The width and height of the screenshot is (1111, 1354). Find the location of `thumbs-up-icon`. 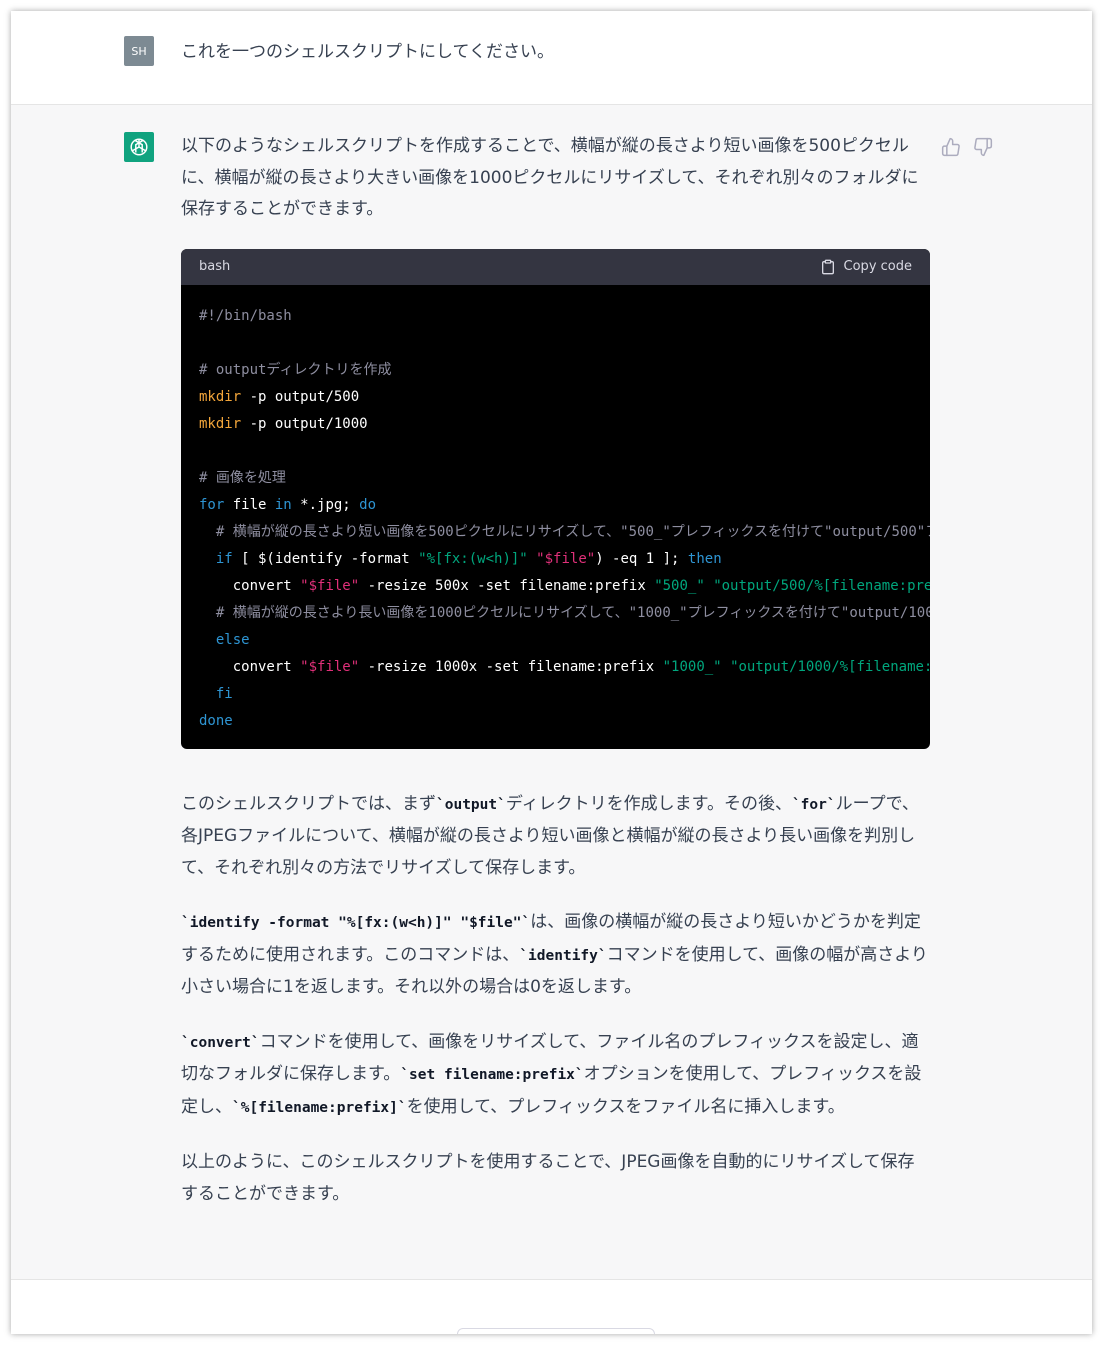

thumbs-up-icon is located at coordinates (951, 147).